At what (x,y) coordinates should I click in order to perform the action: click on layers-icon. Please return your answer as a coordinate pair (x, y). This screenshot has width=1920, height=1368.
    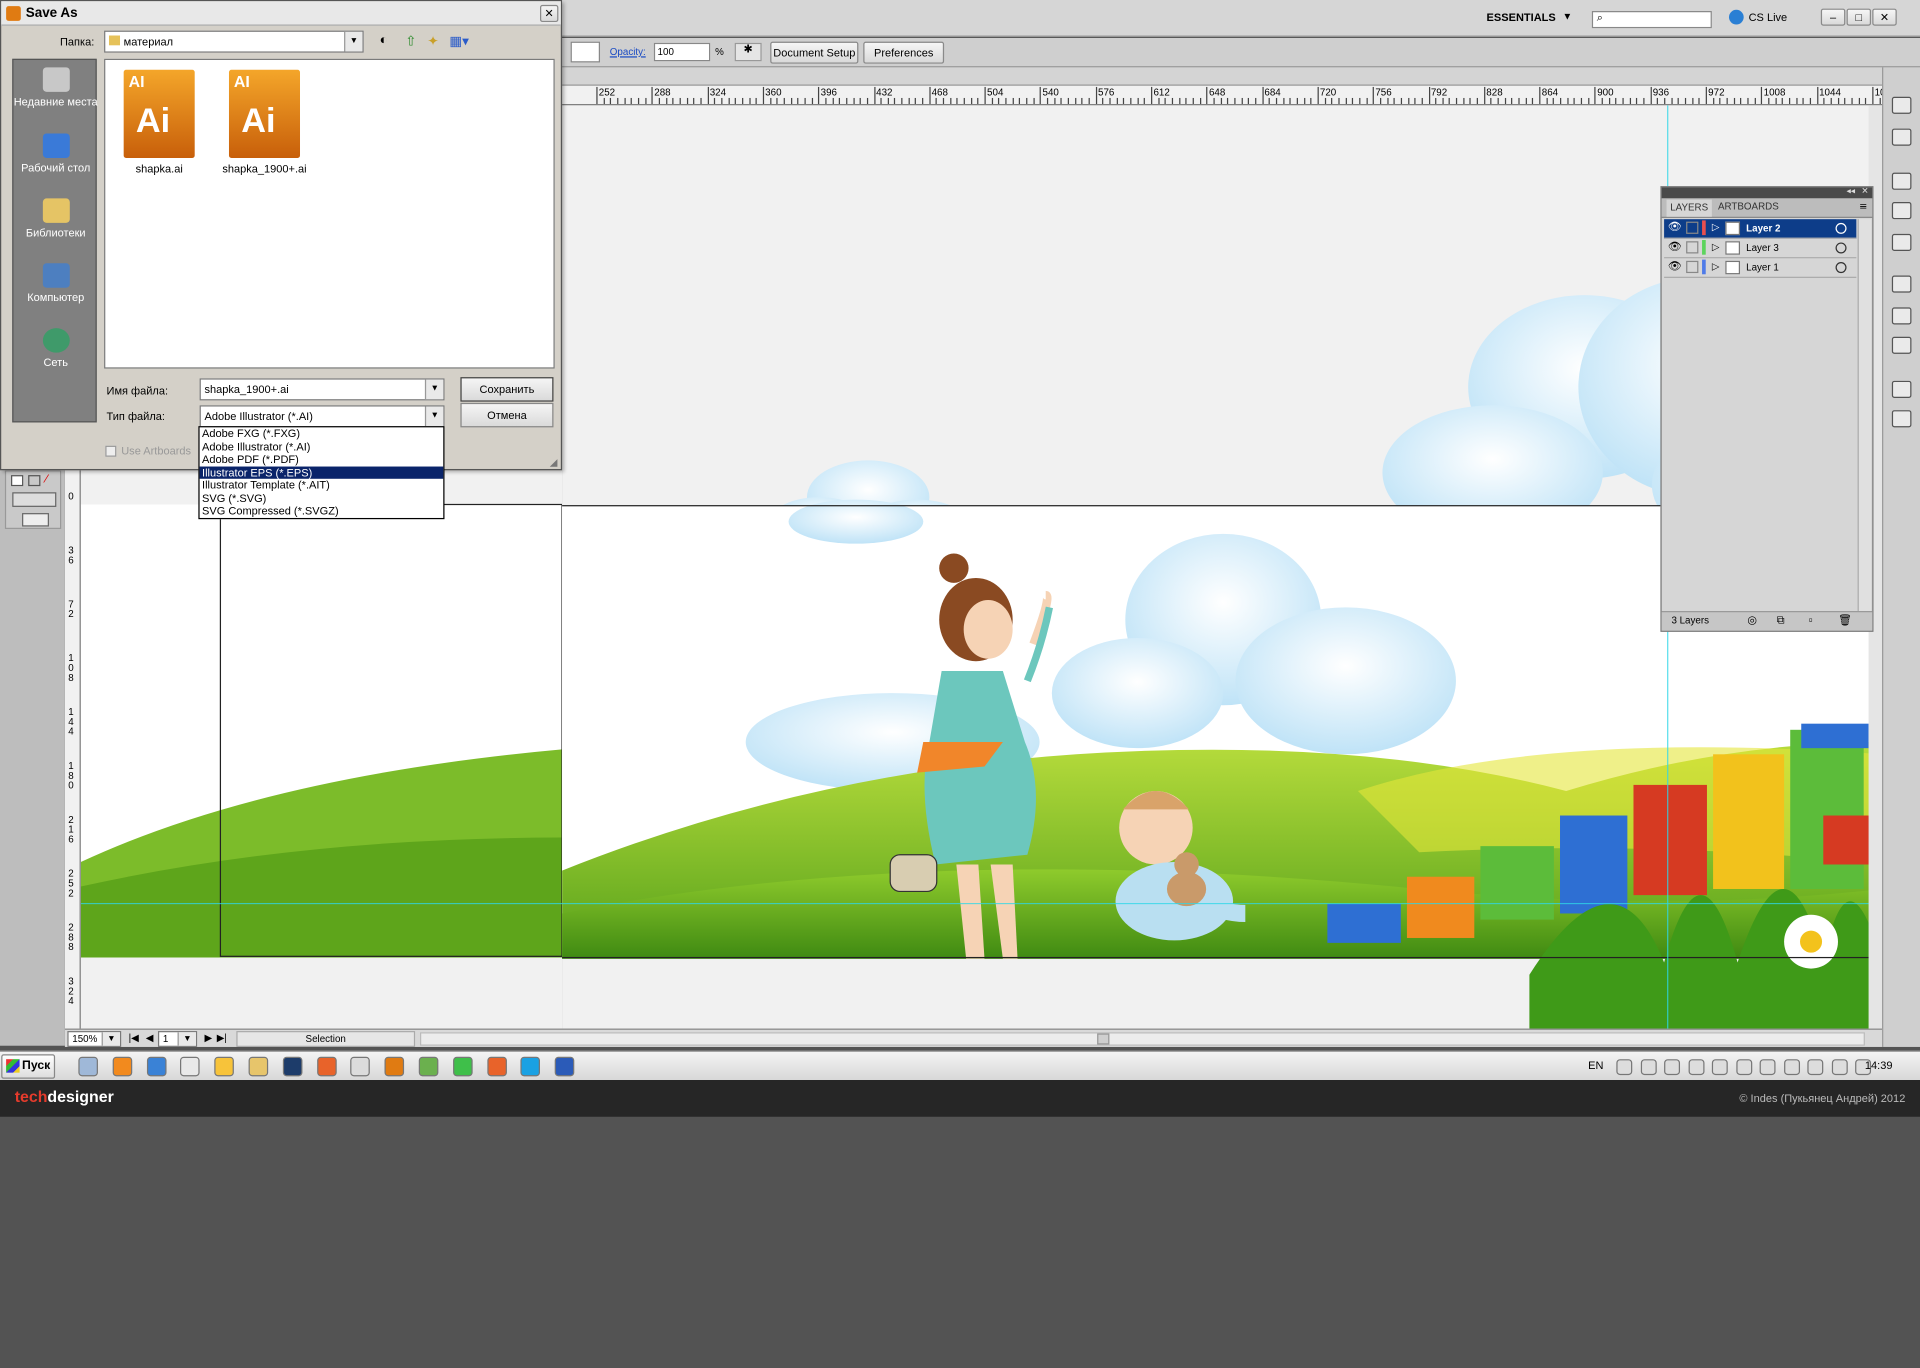
    Looking at the image, I should click on (1901, 419).